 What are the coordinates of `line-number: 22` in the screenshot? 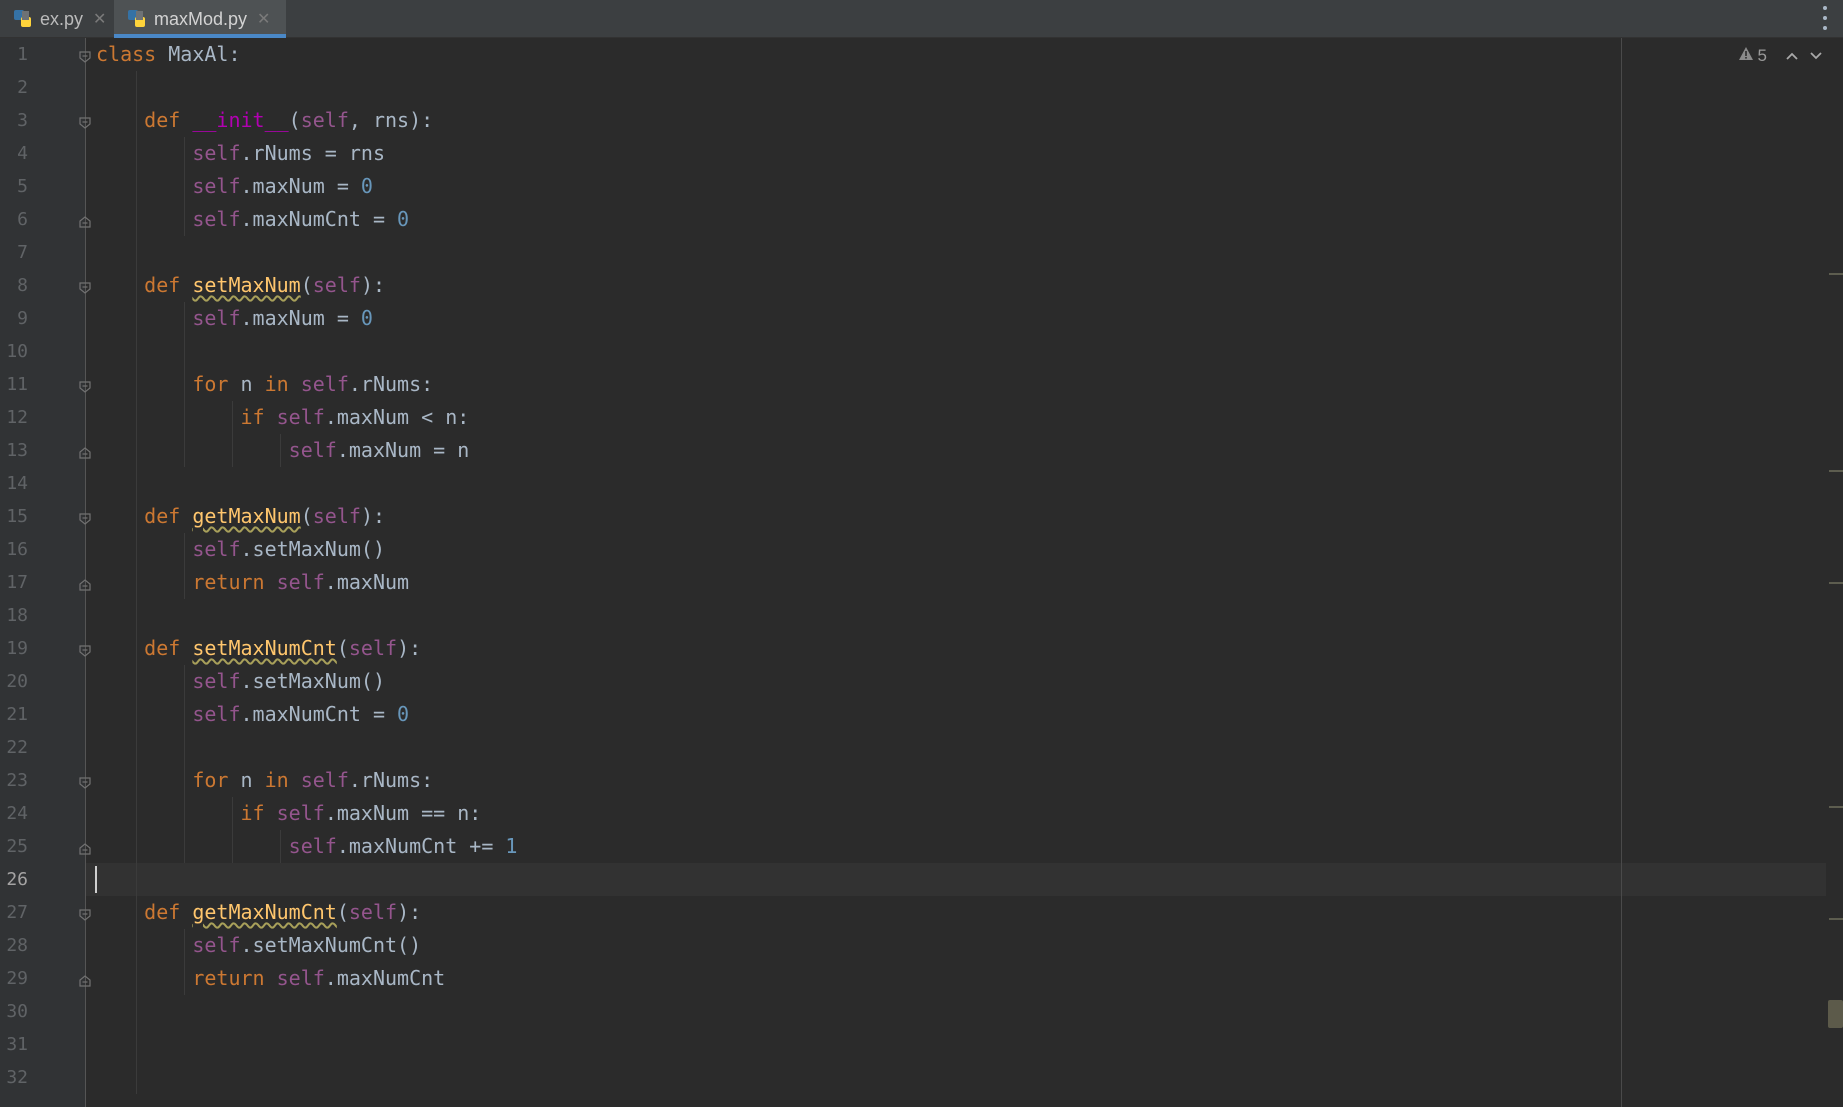 It's located at (17, 747).